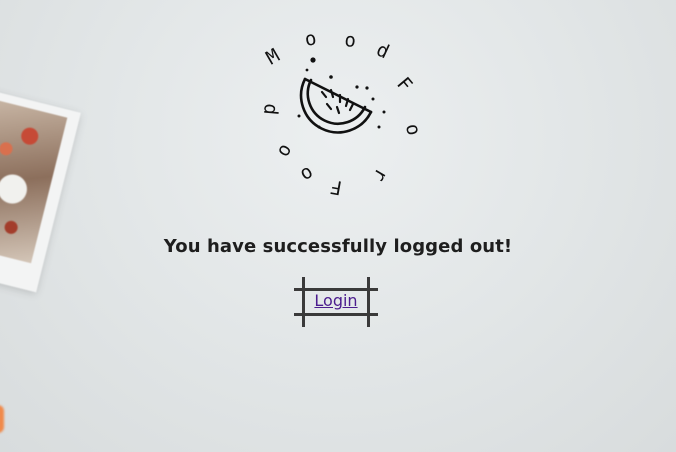 This screenshot has height=452, width=676. I want to click on watermelon-slice-icon, so click(336, 105).